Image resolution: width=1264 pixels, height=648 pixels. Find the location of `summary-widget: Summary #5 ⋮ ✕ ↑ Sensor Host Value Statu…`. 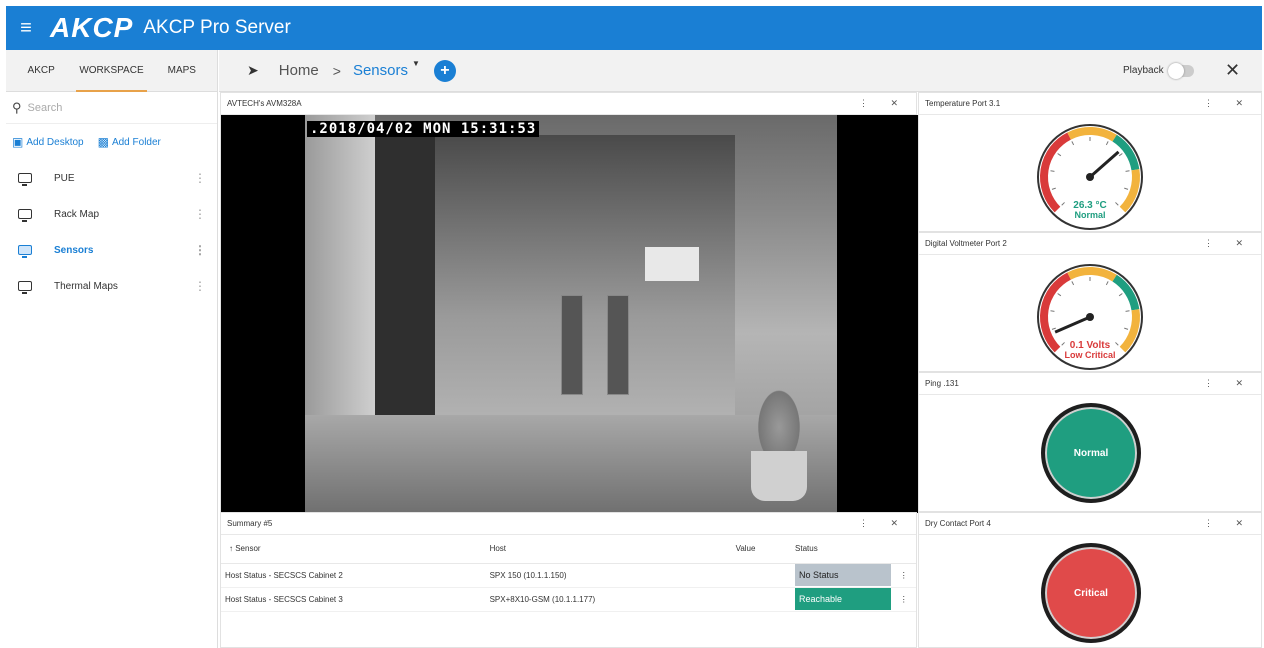

summary-widget: Summary #5 ⋮ ✕ ↑ Sensor Host Value Statu… is located at coordinates (568, 580).